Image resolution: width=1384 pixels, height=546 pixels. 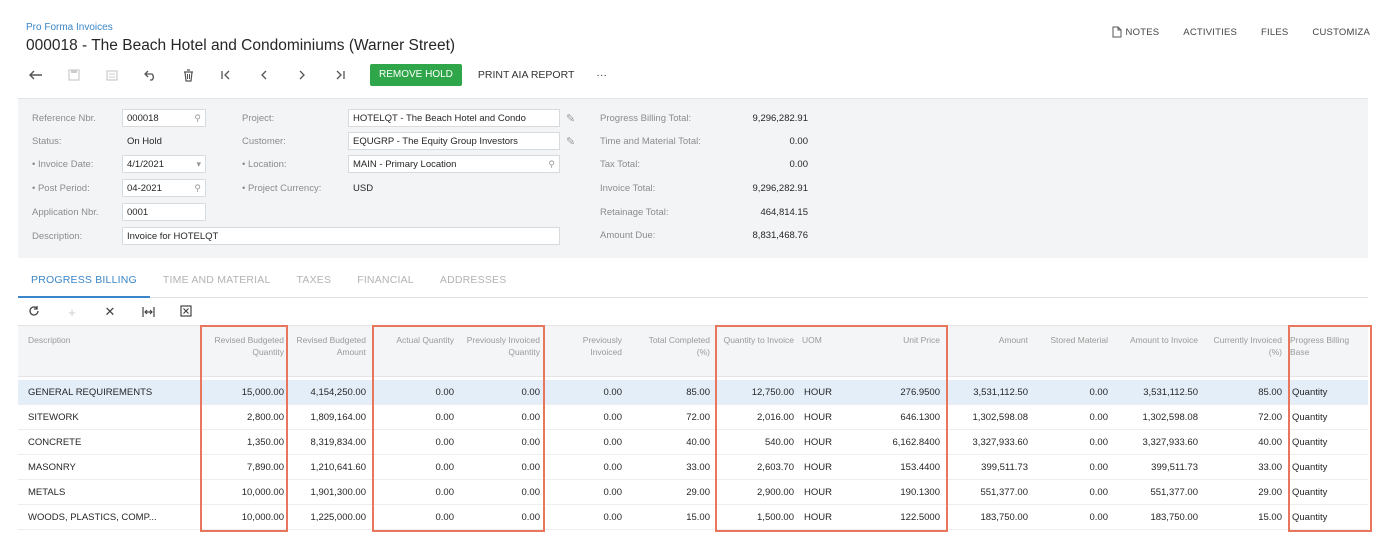 I want to click on refresh-icon, so click(x=34, y=312).